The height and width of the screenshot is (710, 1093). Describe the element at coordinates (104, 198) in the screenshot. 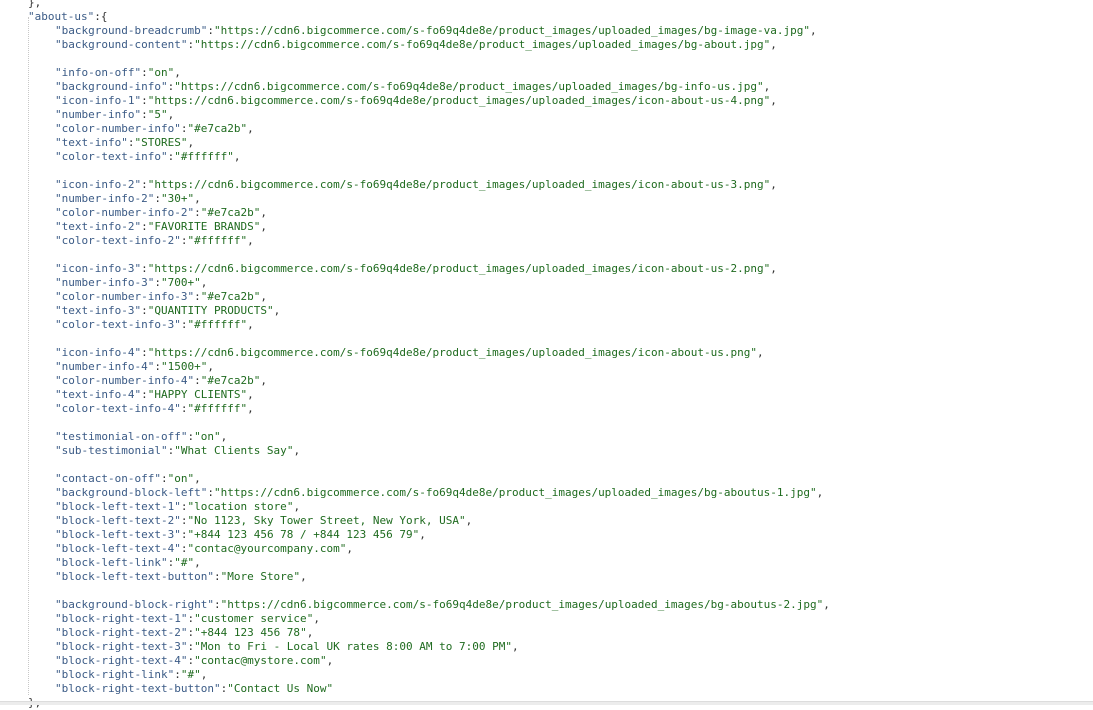

I see `json-key: number-info-2` at that location.